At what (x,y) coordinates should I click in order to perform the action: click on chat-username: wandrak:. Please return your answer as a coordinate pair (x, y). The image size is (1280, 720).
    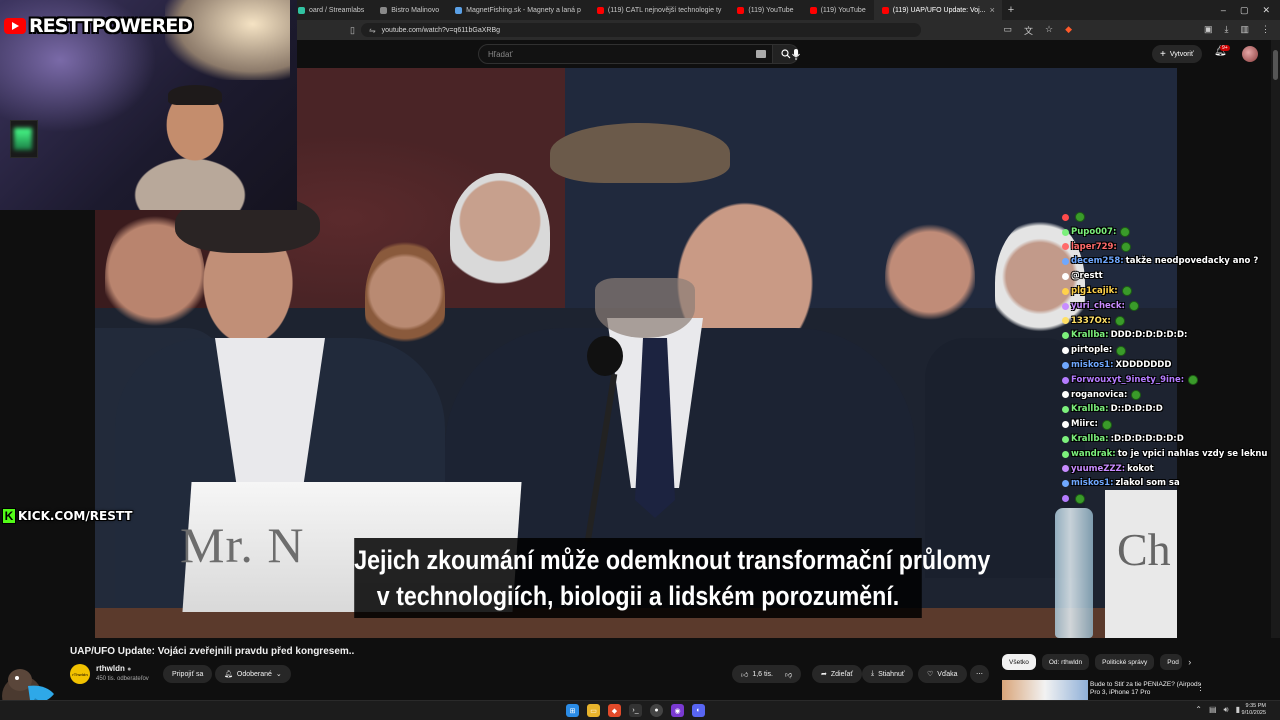
    Looking at the image, I should click on (1093, 453).